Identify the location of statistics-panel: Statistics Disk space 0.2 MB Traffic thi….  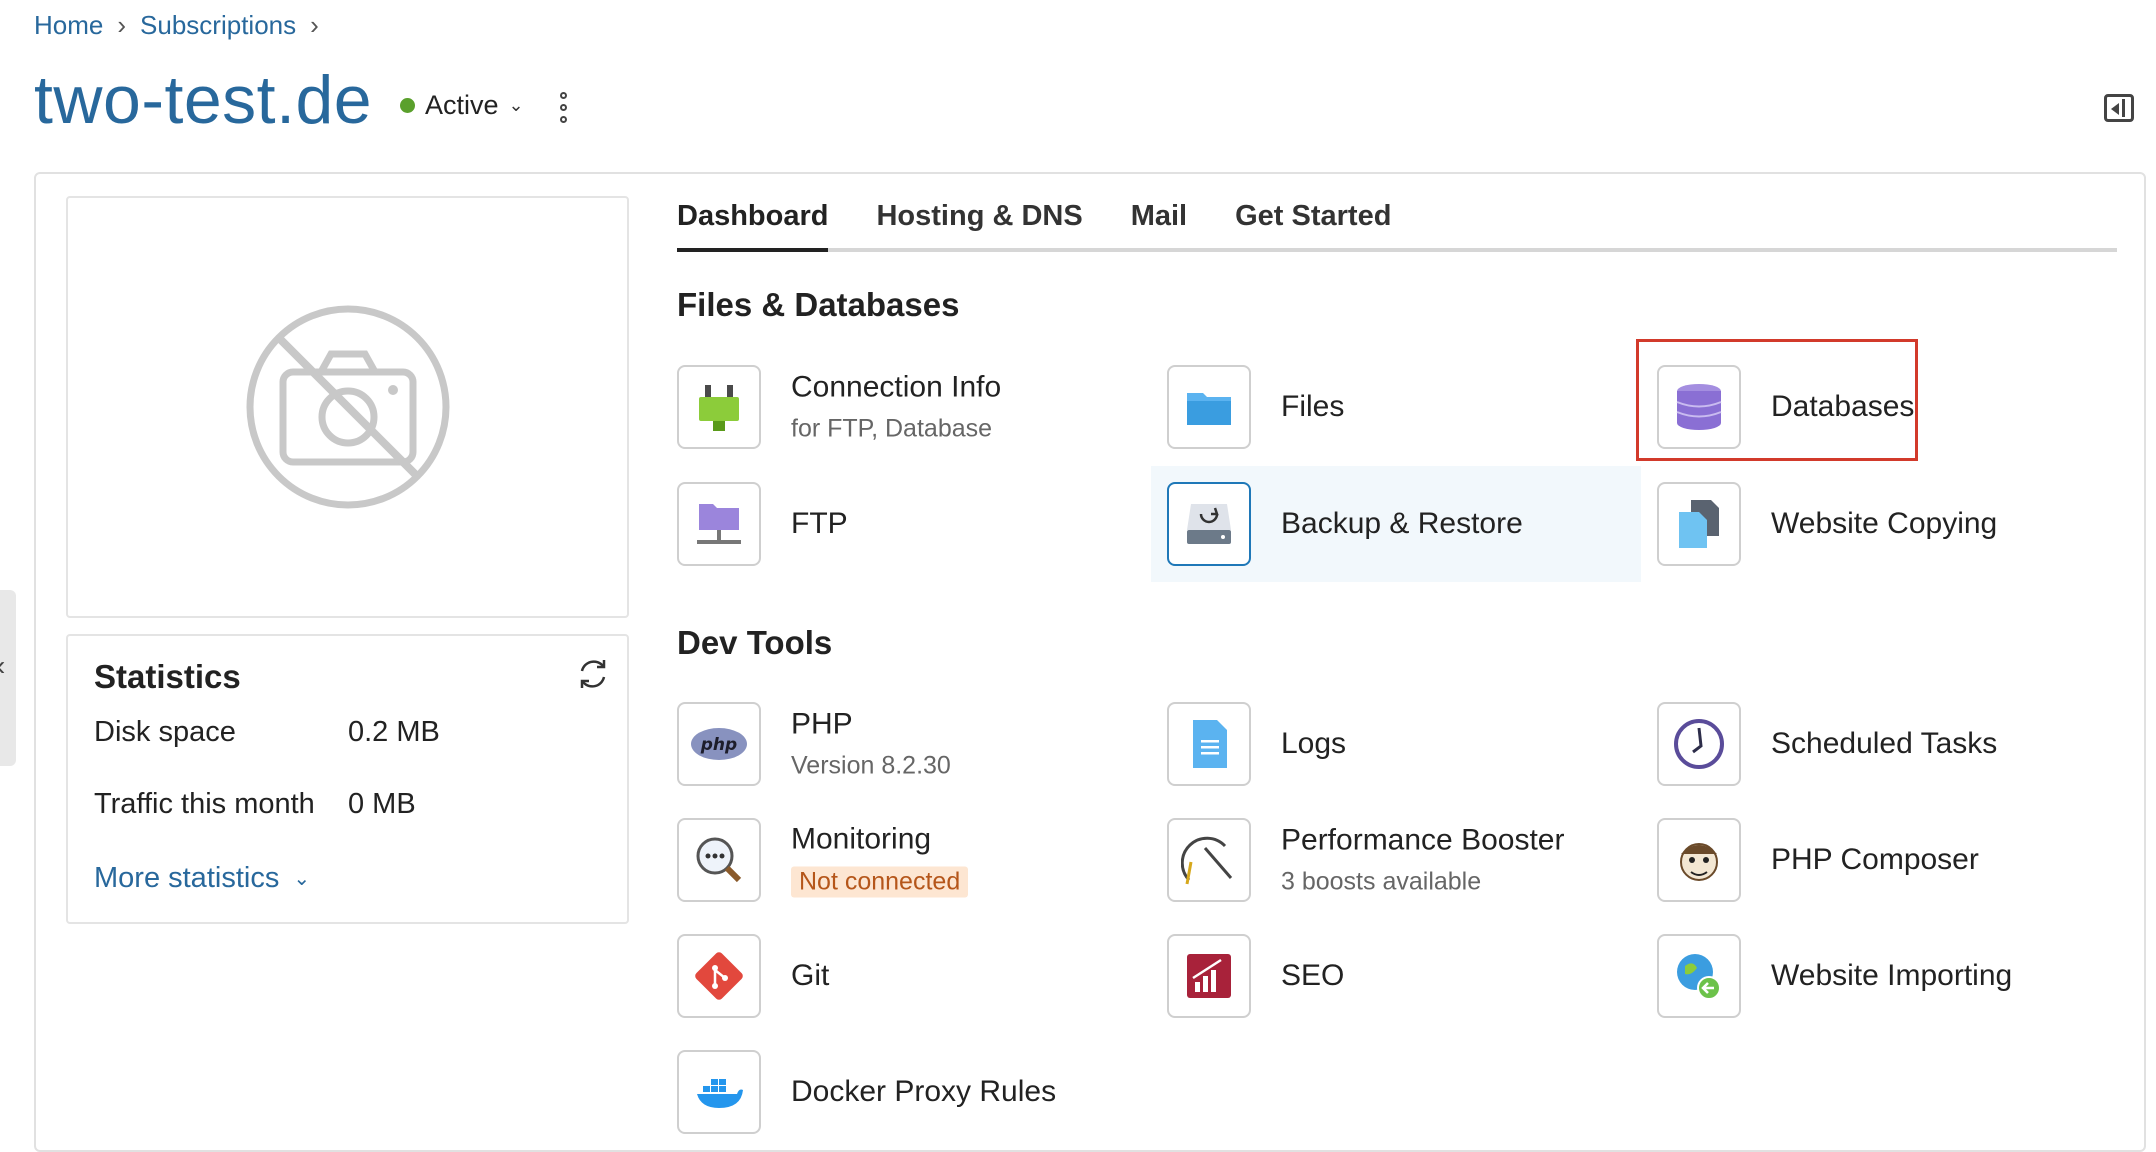
(347, 779).